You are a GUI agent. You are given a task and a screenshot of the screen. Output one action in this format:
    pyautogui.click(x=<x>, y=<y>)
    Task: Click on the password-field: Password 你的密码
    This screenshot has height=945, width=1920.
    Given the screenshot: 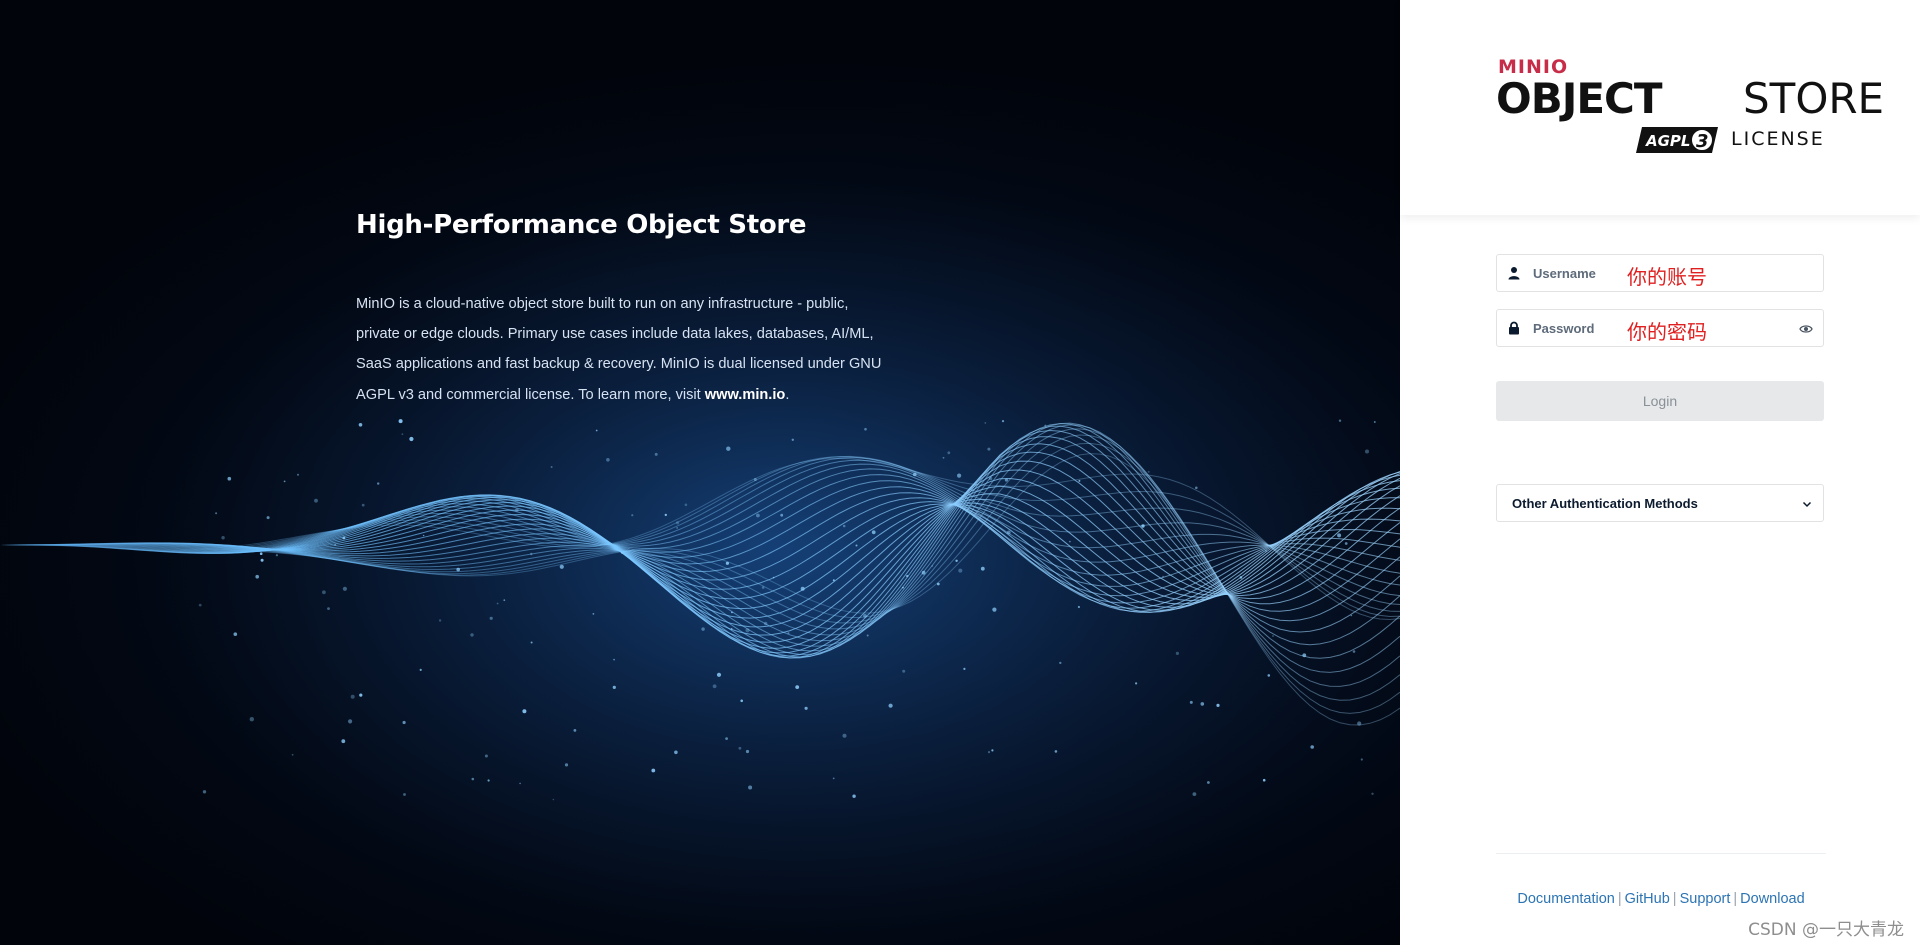 What is the action you would take?
    pyautogui.click(x=1660, y=328)
    